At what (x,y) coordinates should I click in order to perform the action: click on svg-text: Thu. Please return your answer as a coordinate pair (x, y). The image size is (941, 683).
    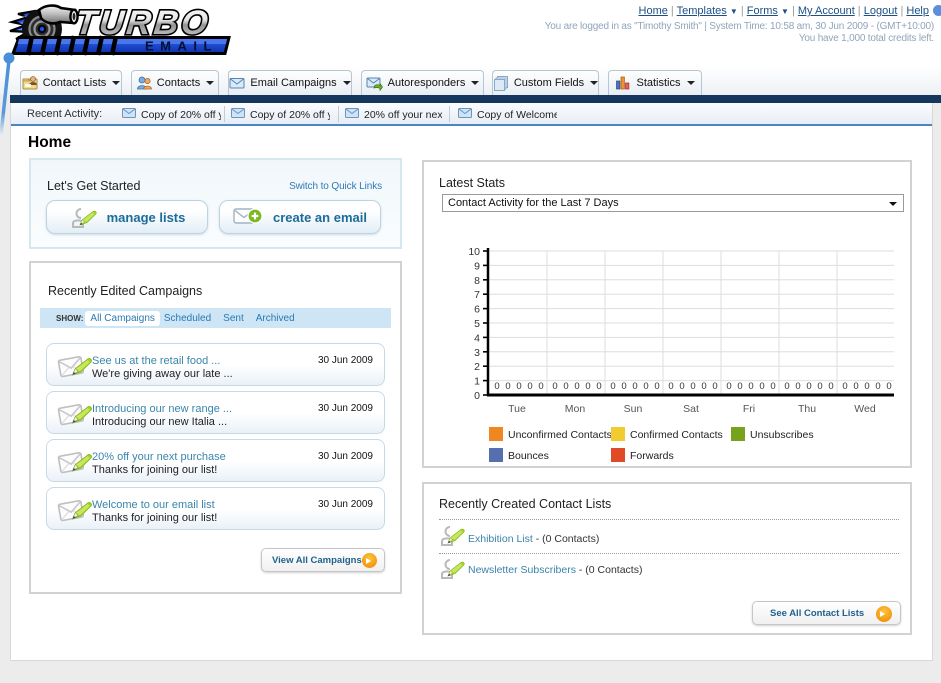
    Looking at the image, I should click on (807, 409).